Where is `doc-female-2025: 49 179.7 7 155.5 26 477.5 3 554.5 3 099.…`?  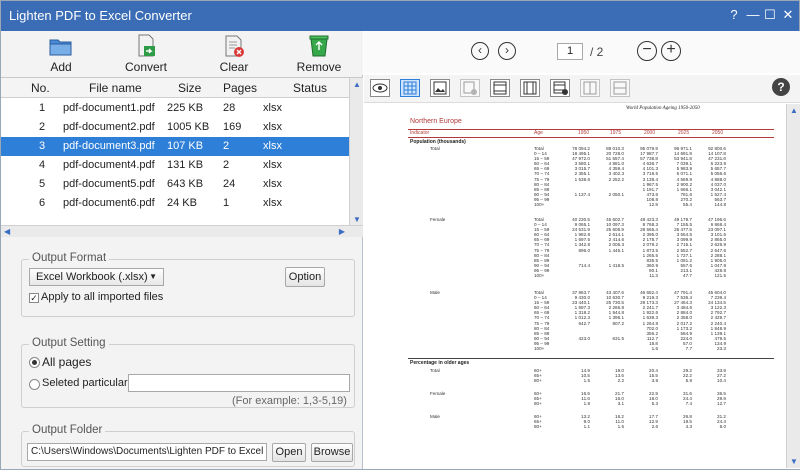
doc-female-2025: 49 179.7 7 155.5 26 477.5 3 554.5 3 099.… is located at coordinates (683, 248).